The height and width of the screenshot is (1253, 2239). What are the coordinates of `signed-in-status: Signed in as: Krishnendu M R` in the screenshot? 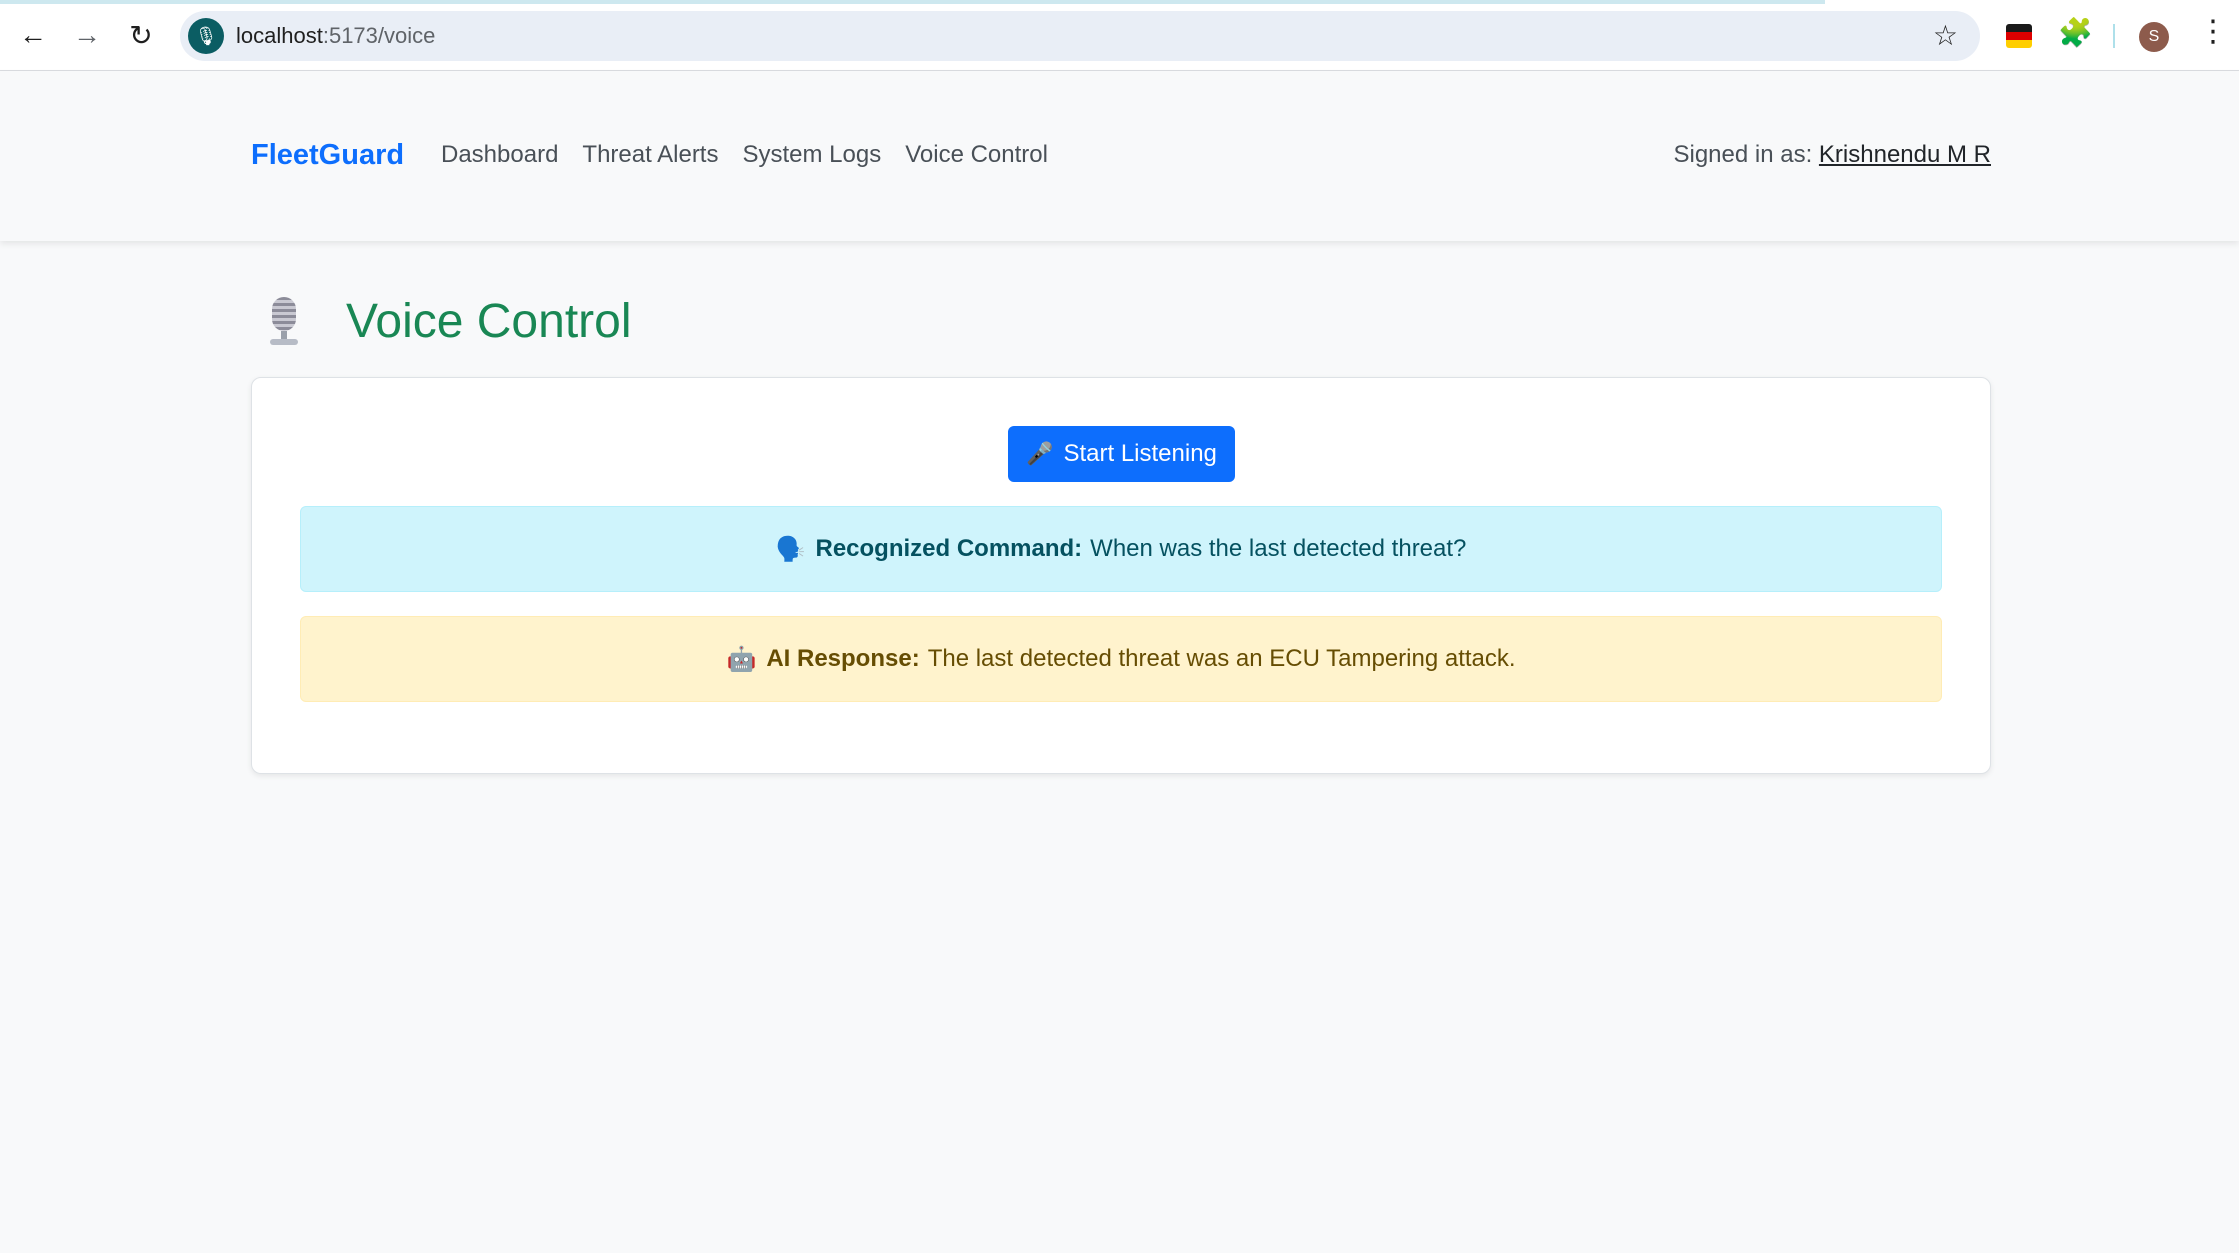 It's located at (1832, 155).